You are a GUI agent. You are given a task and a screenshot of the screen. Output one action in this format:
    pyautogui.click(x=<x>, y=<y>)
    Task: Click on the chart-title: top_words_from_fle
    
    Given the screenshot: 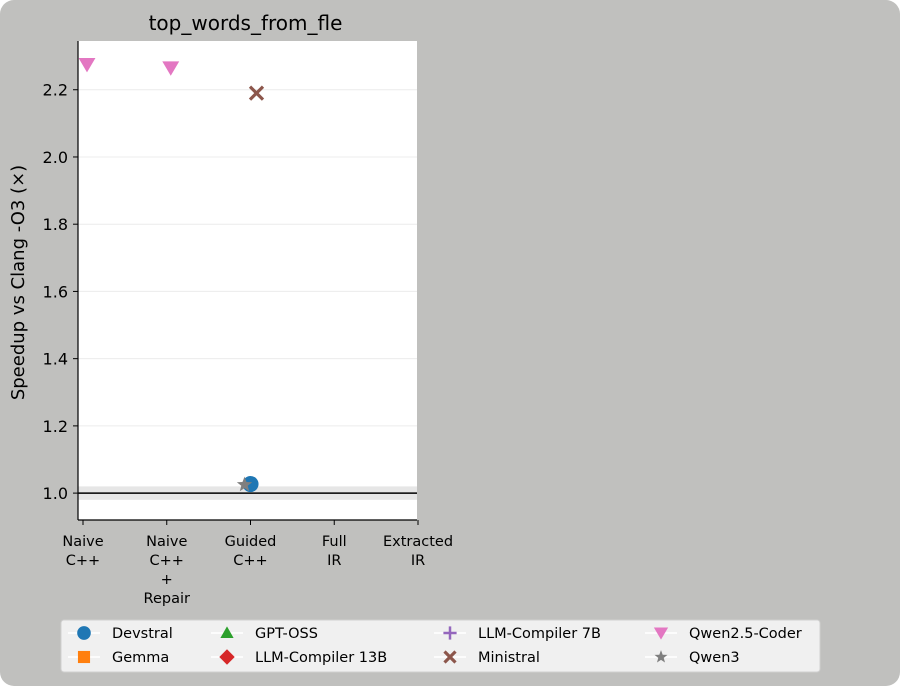 What is the action you would take?
    pyautogui.click(x=246, y=23)
    